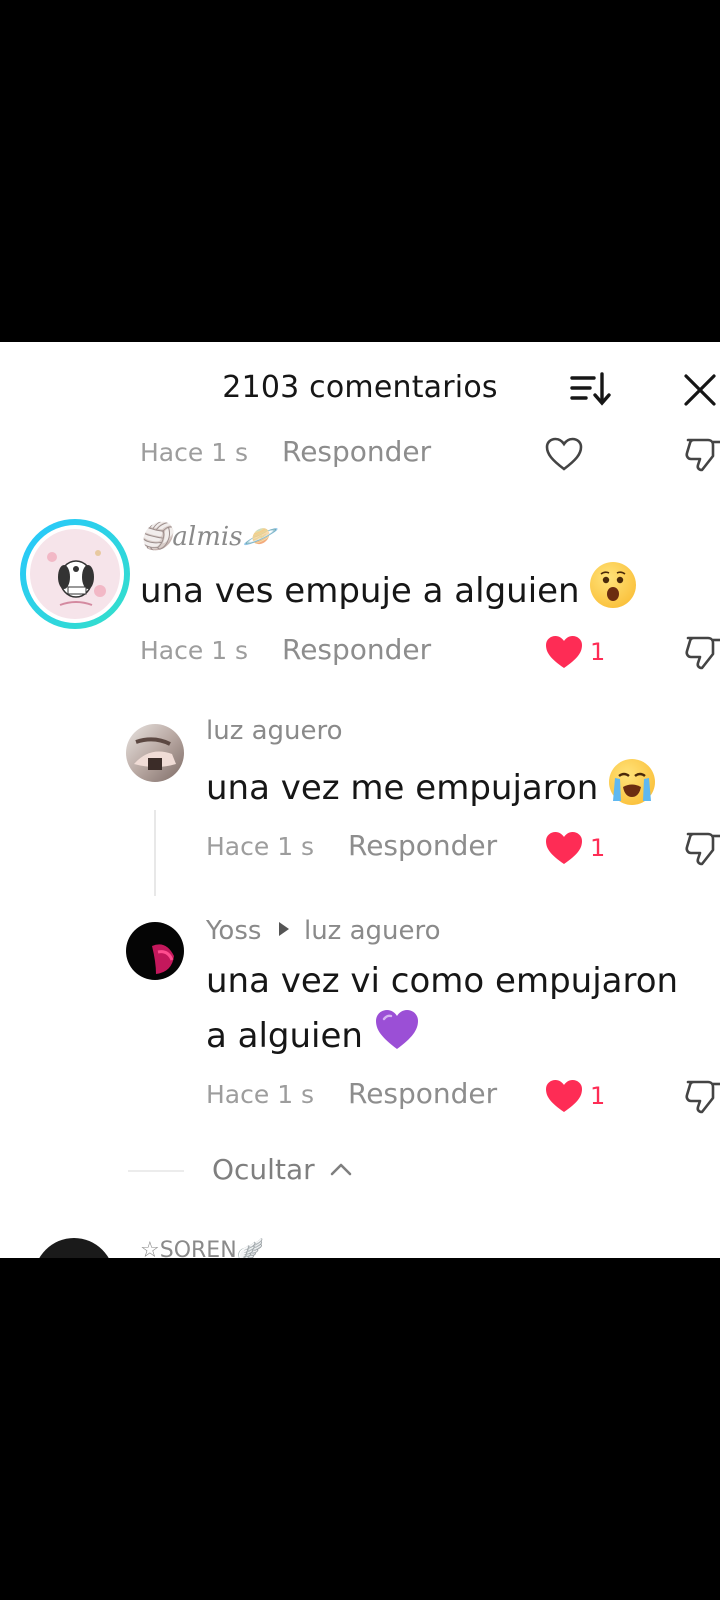 The image size is (720, 1600). Describe the element at coordinates (207, 537) in the screenshot. I see `comment-username: 🏐almis🪐` at that location.